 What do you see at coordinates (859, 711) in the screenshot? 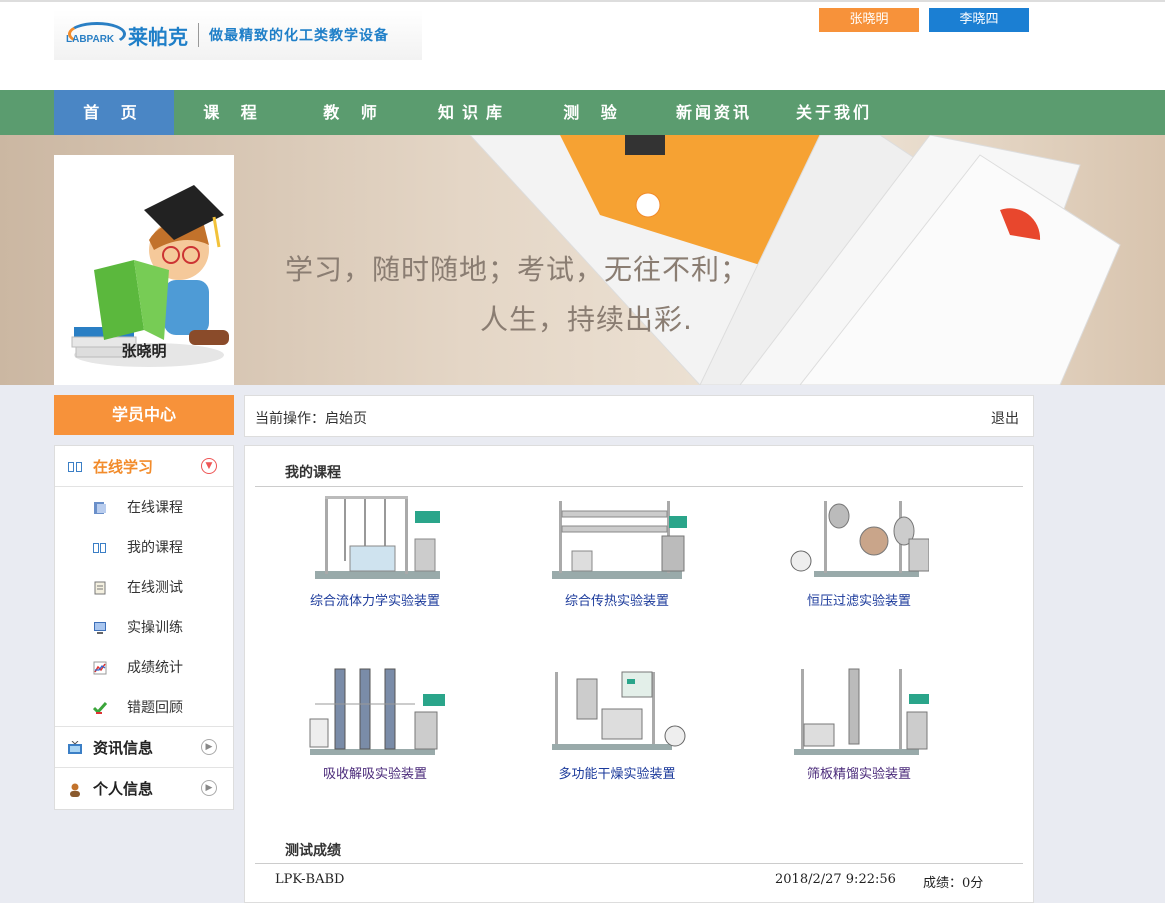
I see `distillation-apparatus-image` at bounding box center [859, 711].